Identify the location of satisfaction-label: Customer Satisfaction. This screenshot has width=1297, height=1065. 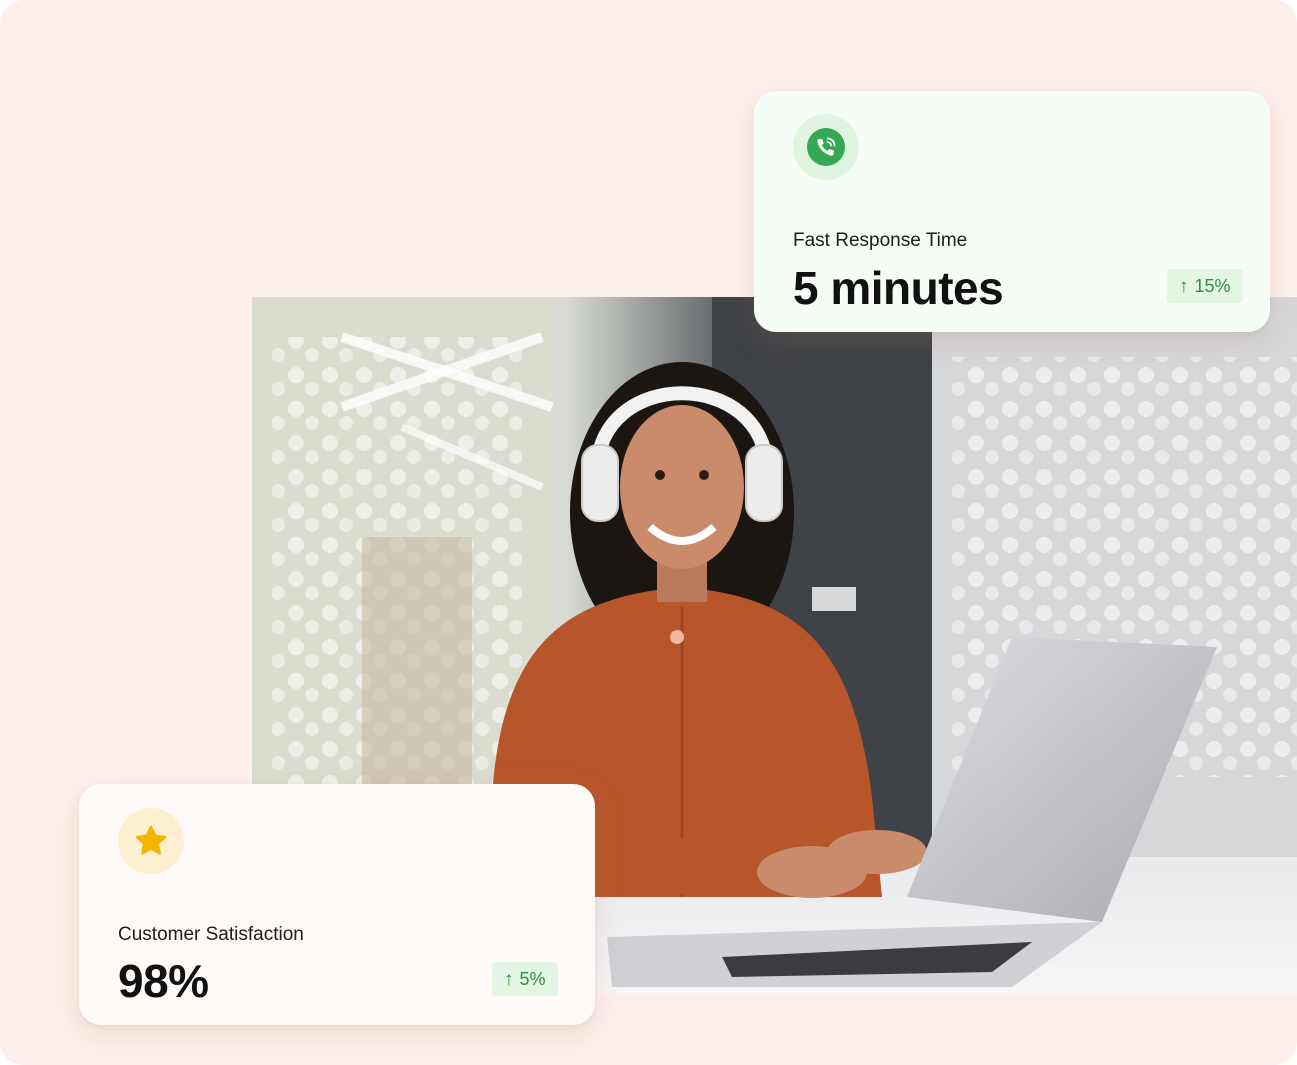
(211, 934).